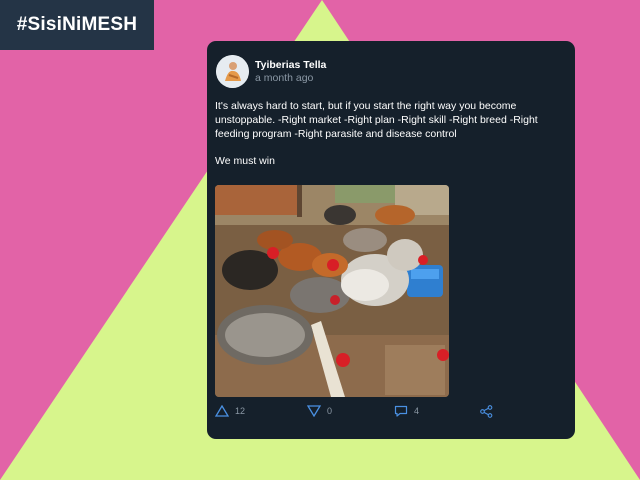 The height and width of the screenshot is (480, 640). What do you see at coordinates (77, 25) in the screenshot?
I see `hashtag-label: #SisiNiMESH` at bounding box center [77, 25].